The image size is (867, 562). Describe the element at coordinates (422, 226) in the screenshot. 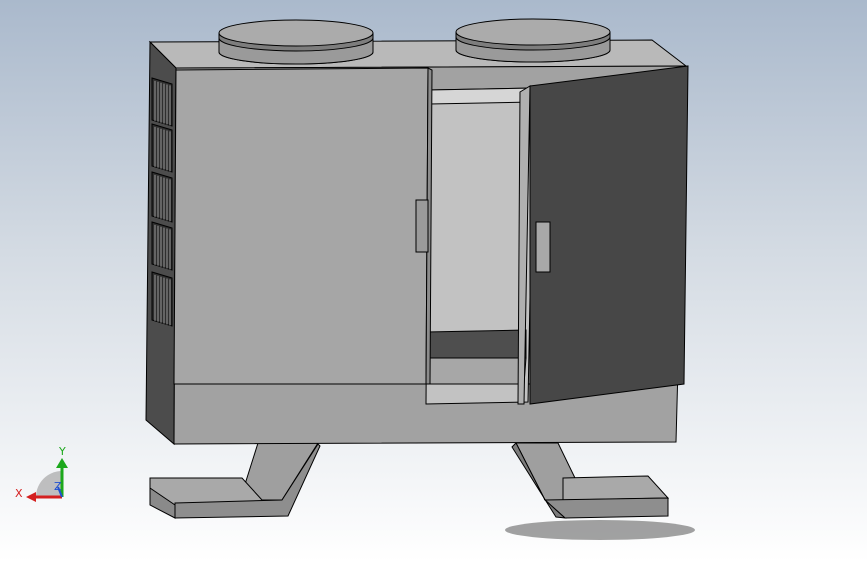

I see `left-door-handle` at that location.